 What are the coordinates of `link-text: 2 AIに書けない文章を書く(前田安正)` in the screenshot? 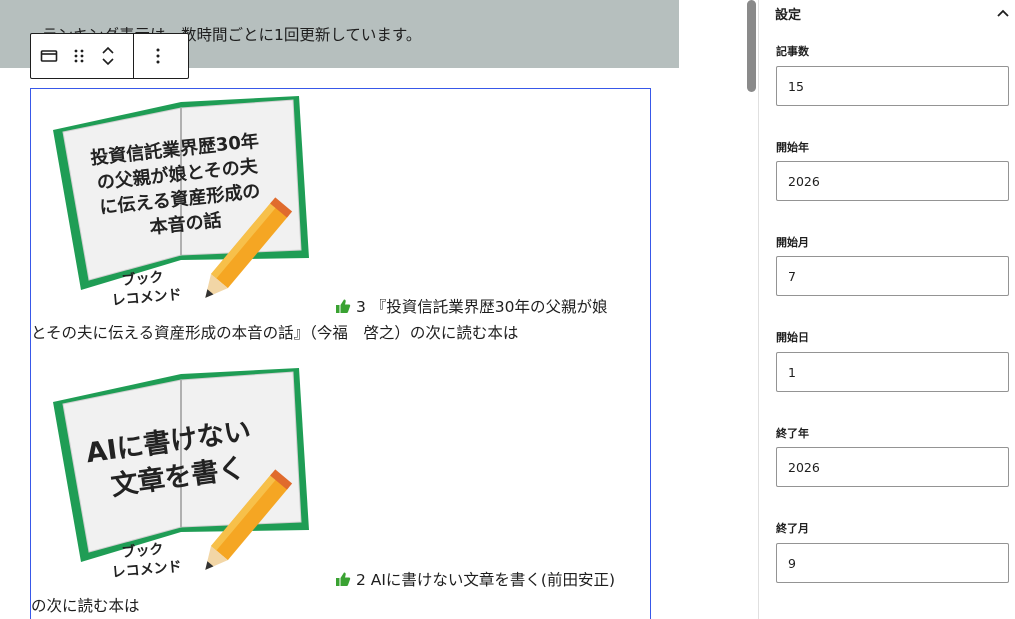 It's located at (485, 580).